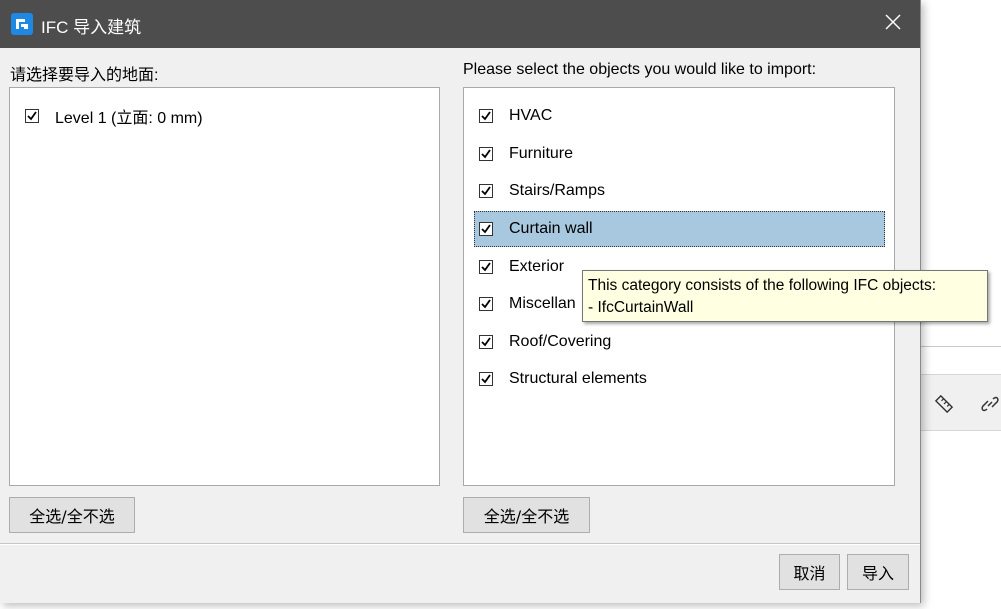 The height and width of the screenshot is (609, 1001). I want to click on title-bar: IFC 导入建筑, so click(460, 24).